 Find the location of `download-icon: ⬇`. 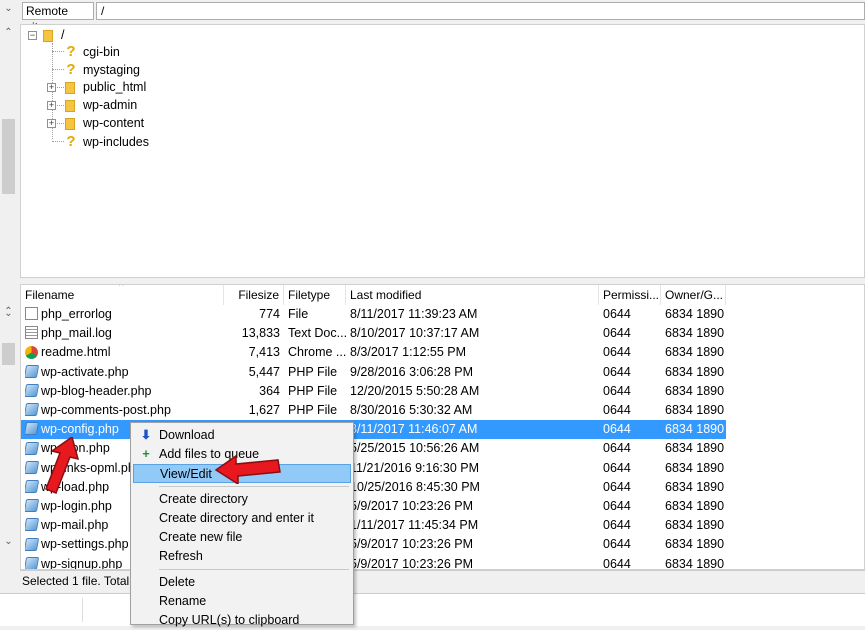

download-icon: ⬇ is located at coordinates (146, 435).